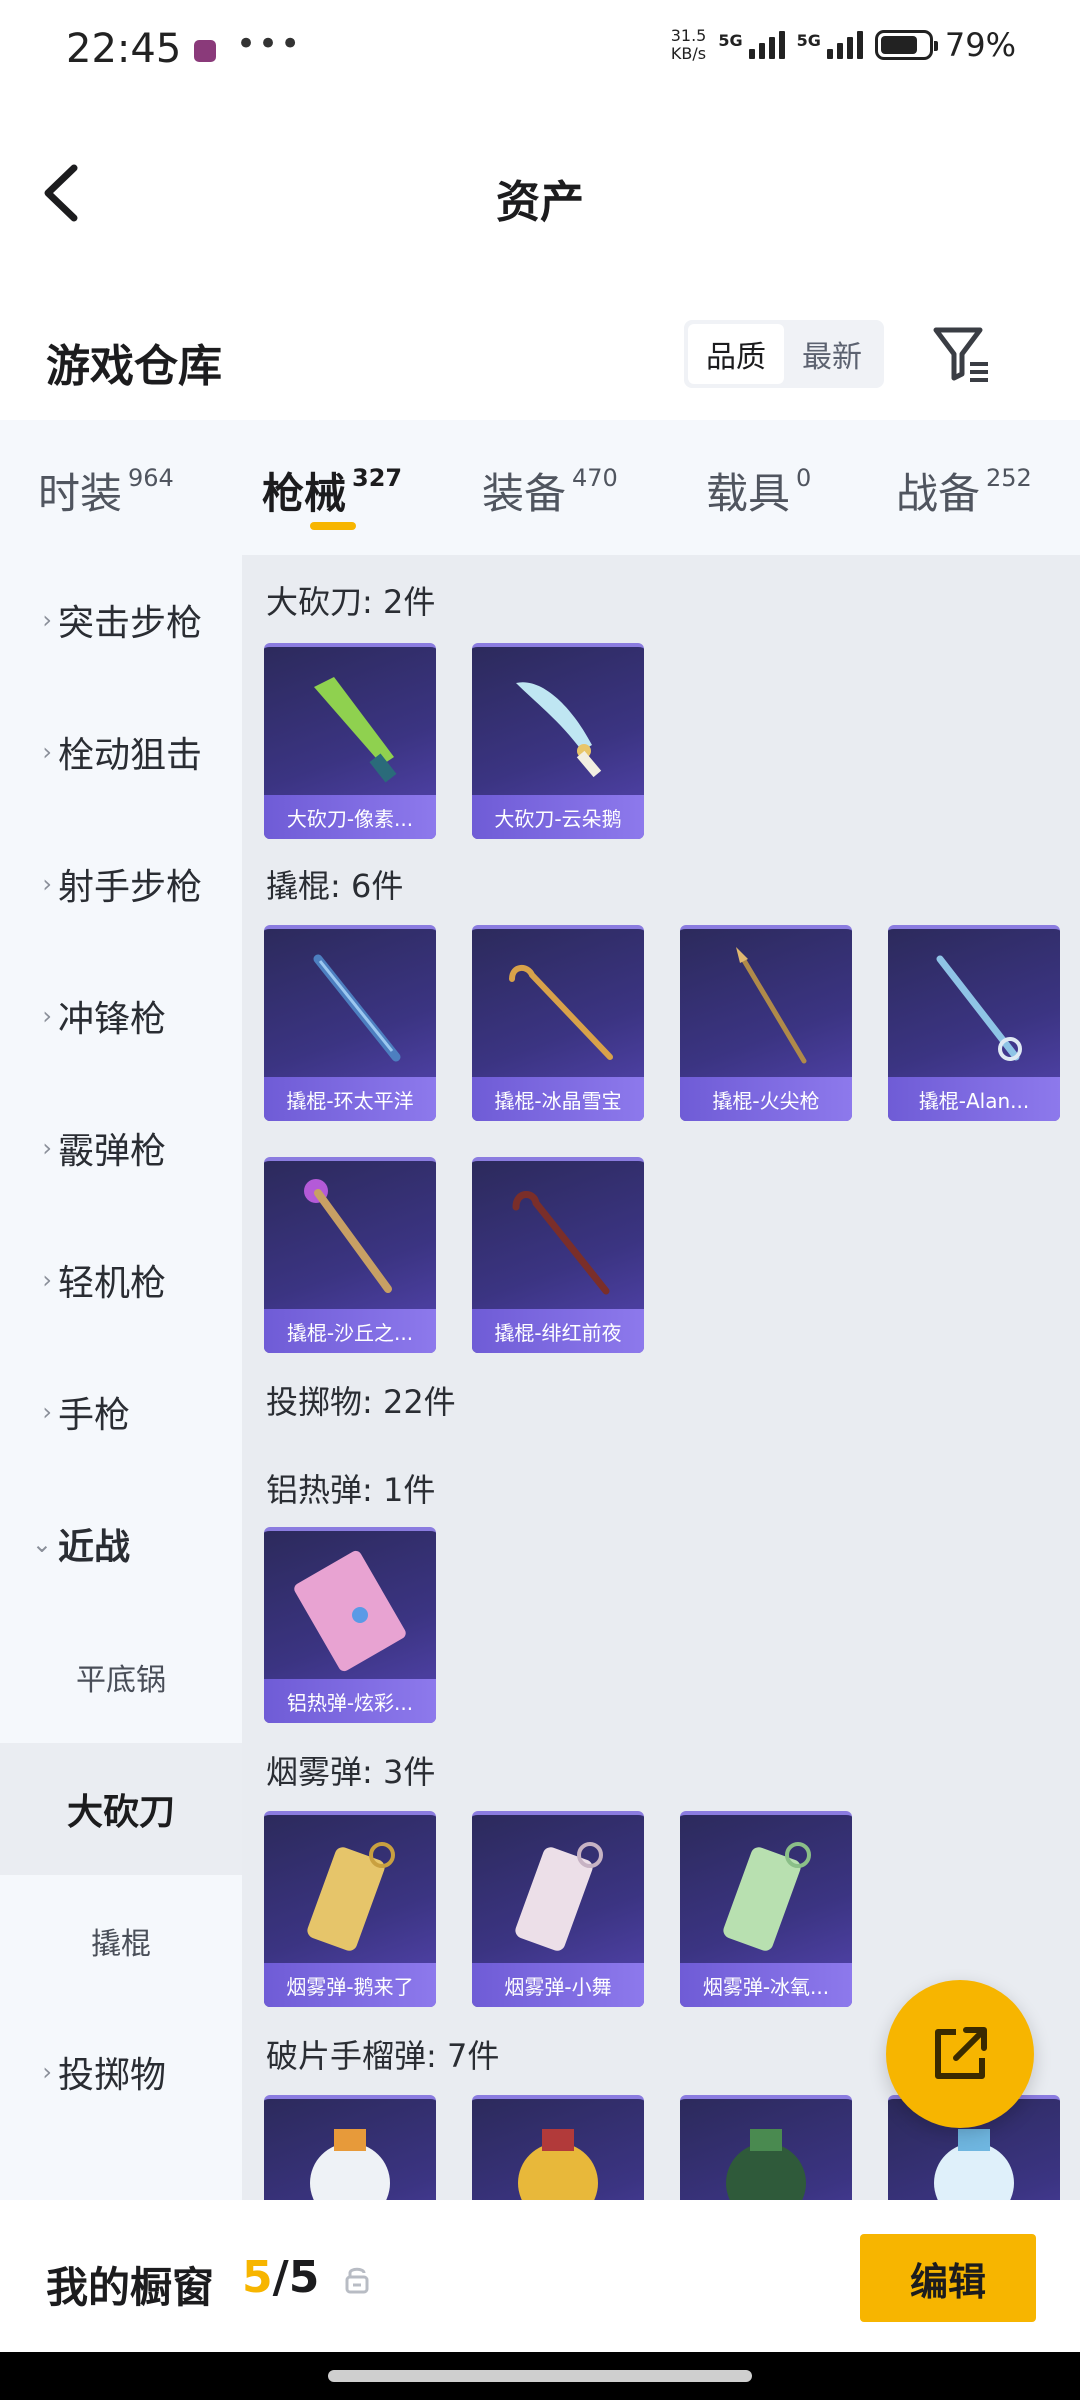 This screenshot has height=2400, width=1080. I want to click on smoke-goose-art, so click(351, 1896).